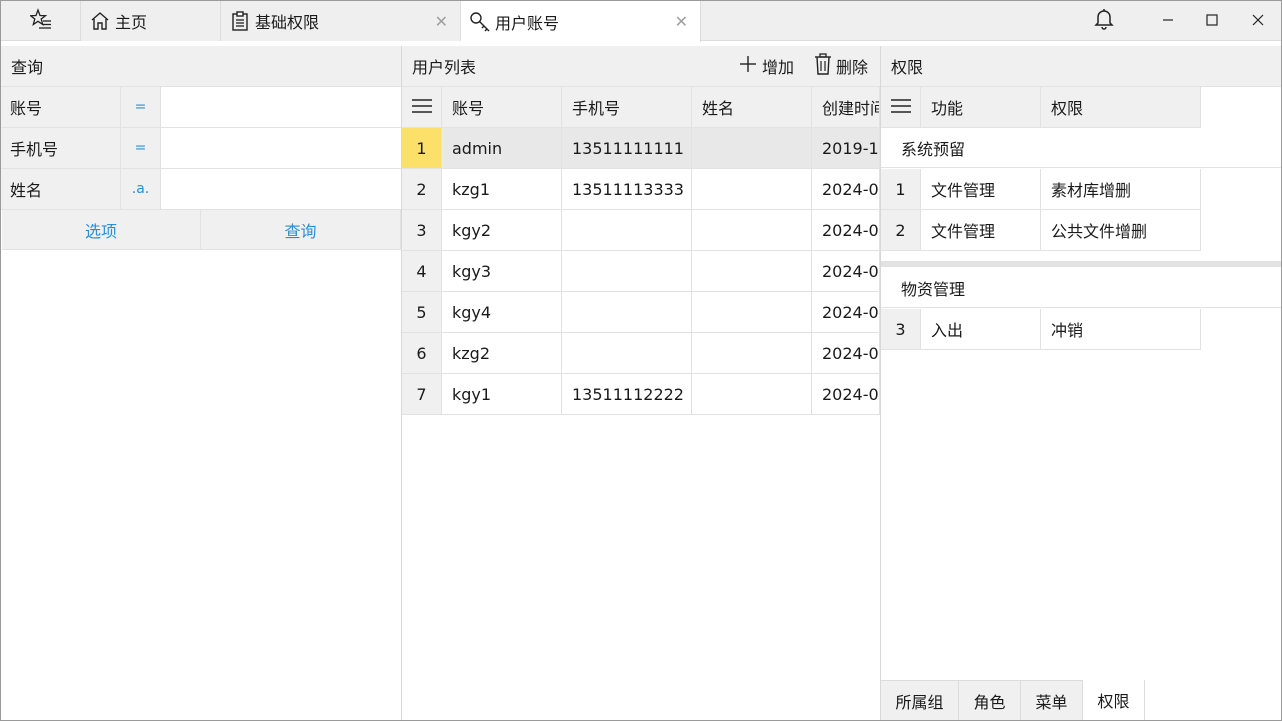 This screenshot has width=1282, height=721. What do you see at coordinates (301, 230) in the screenshot?
I see `search-button: 查询` at bounding box center [301, 230].